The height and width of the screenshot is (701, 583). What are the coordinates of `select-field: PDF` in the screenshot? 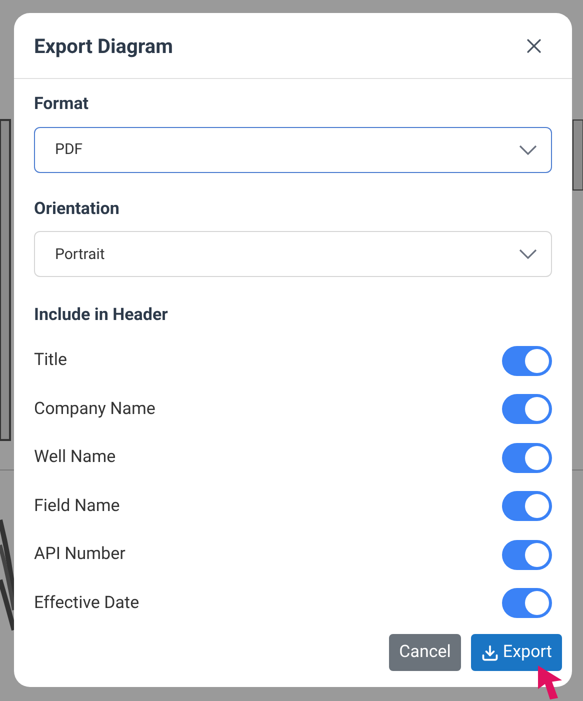 It's located at (293, 149).